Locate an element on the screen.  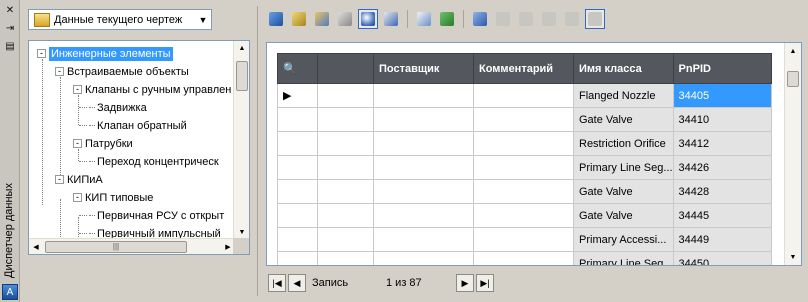
tree-vertical-scrollbar: ▲ ▼ is located at coordinates (241, 140).